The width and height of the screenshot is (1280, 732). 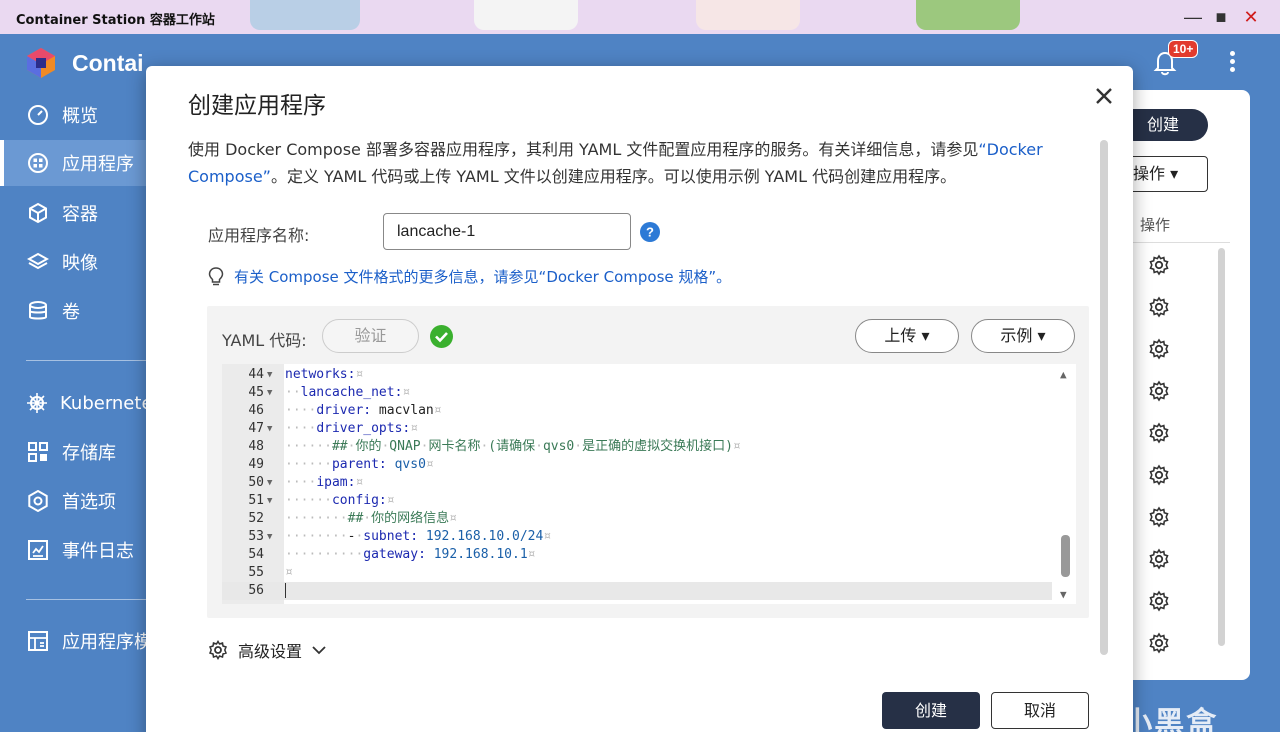 What do you see at coordinates (89, 502) in the screenshot?
I see `sidebar-item-label: 首选项` at bounding box center [89, 502].